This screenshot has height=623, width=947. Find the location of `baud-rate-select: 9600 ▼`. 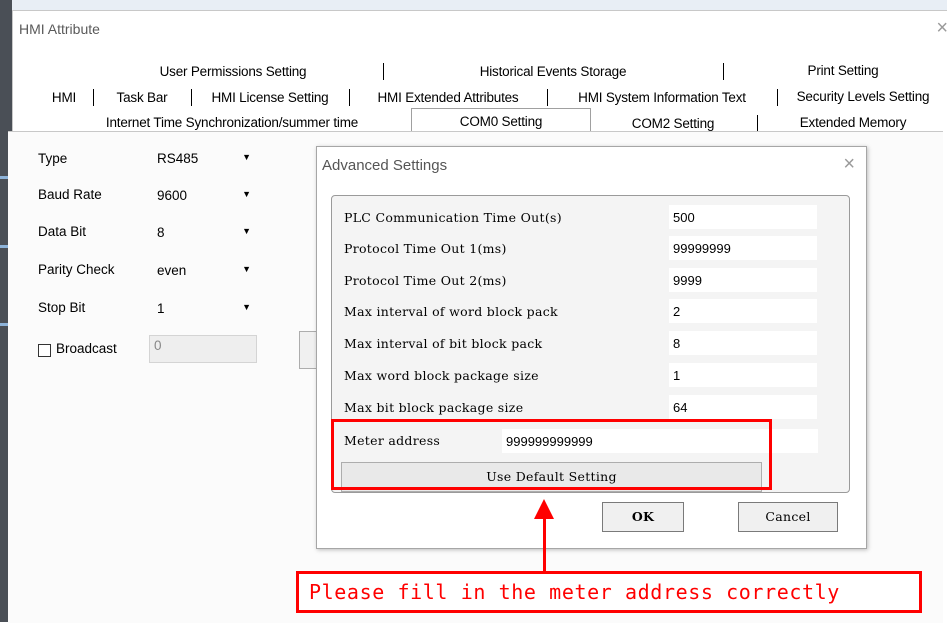

baud-rate-select: 9600 ▼ is located at coordinates (205, 196).